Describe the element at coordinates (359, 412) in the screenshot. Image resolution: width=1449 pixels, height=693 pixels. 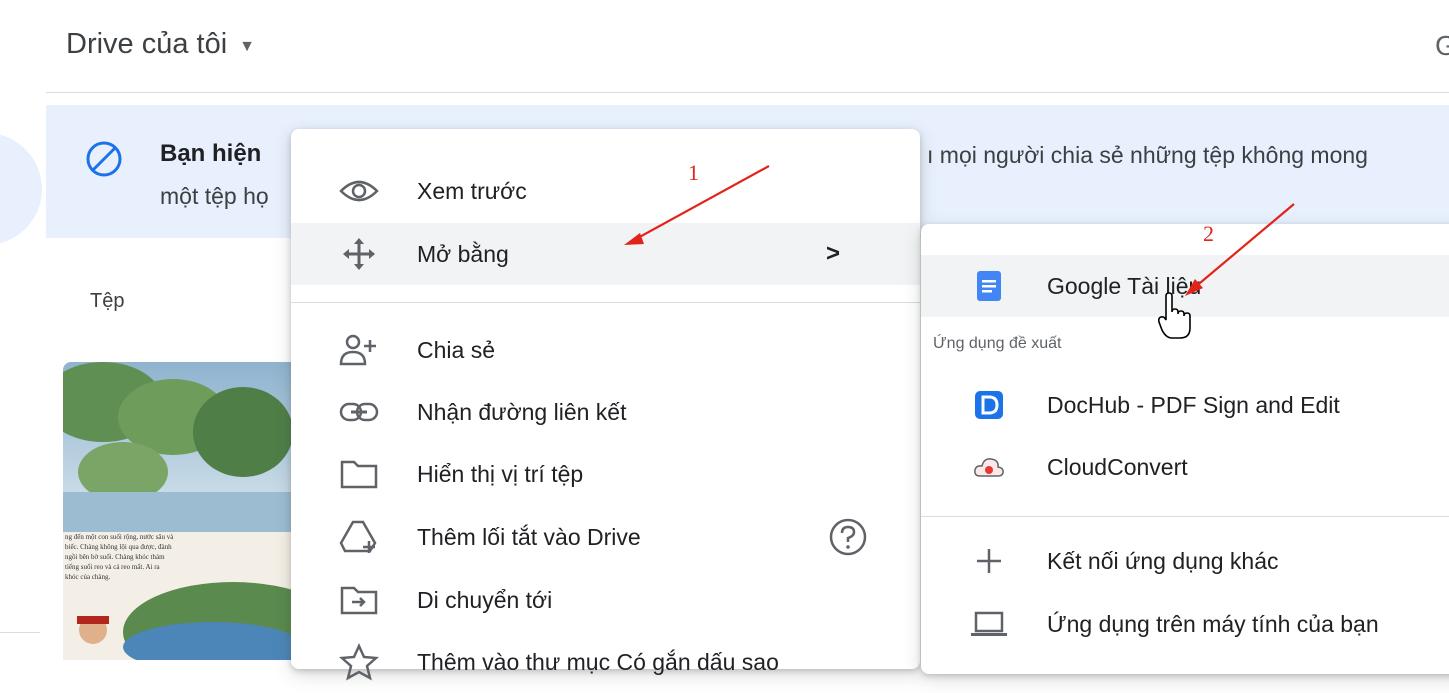
I see `link-icon` at that location.